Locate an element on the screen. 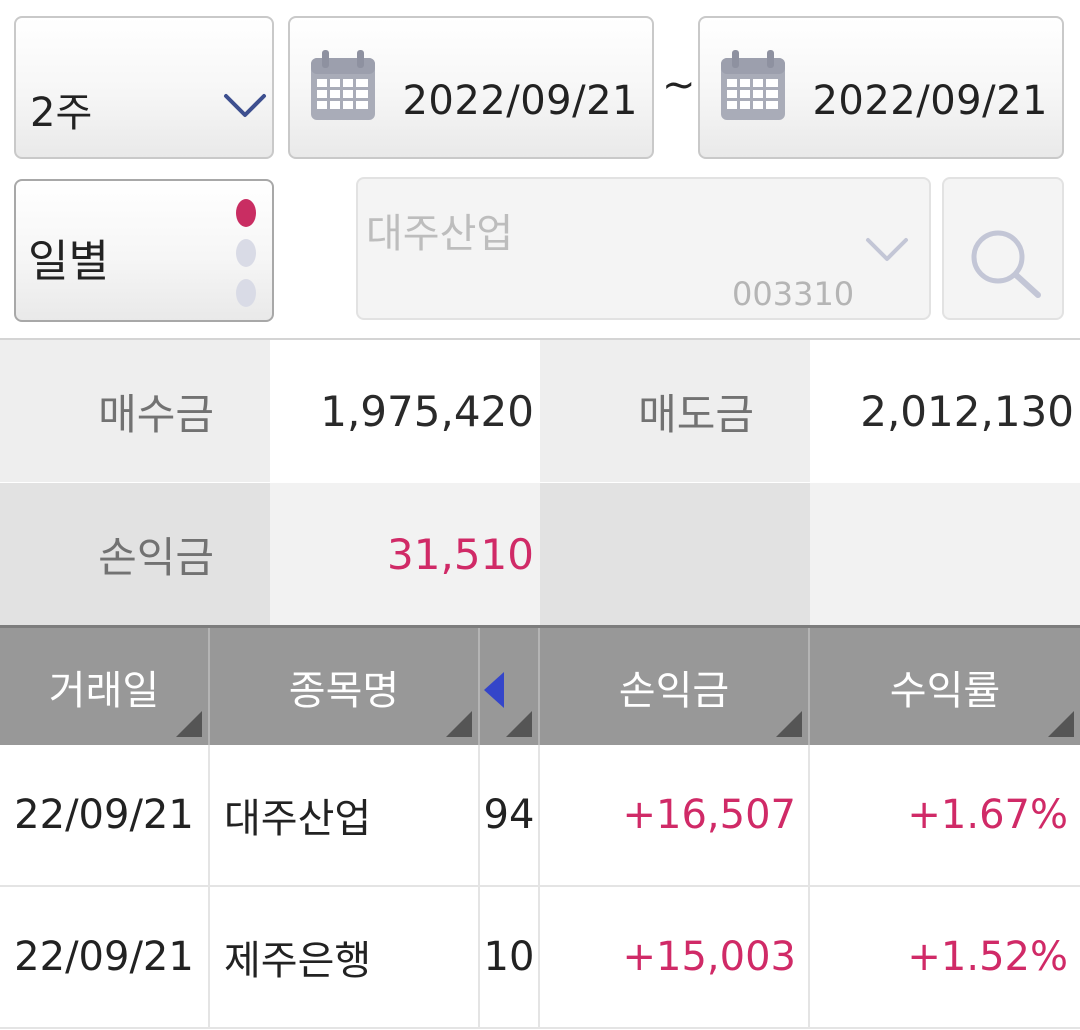 The height and width of the screenshot is (1030, 1080). profit-label: 손익금 is located at coordinates (135, 554).